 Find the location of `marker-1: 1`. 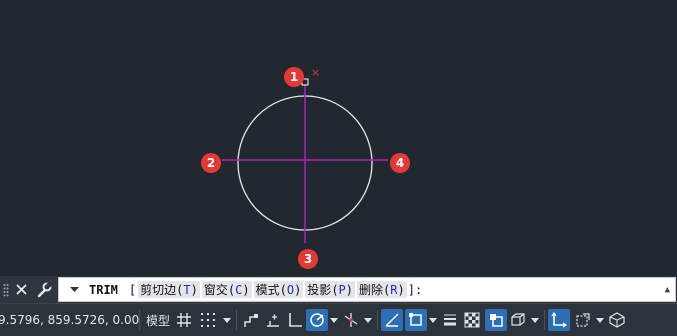

marker-1: 1 is located at coordinates (294, 77).